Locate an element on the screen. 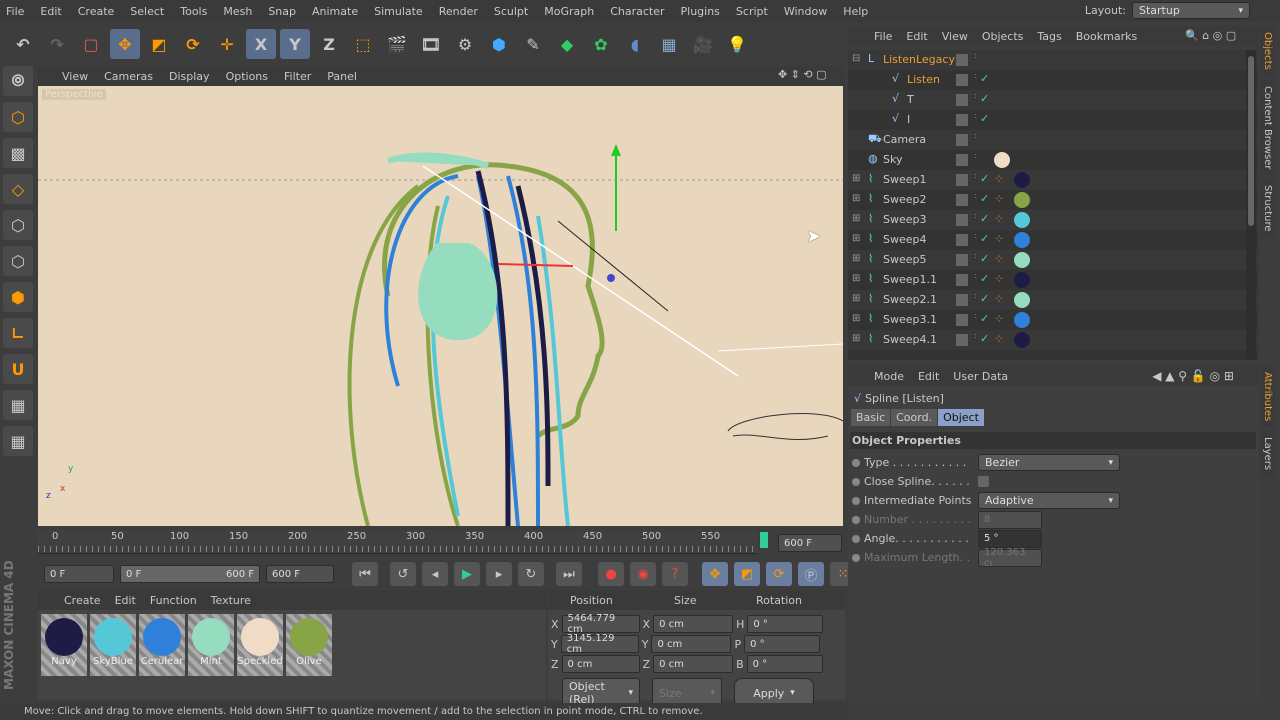 This screenshot has height=720, width=1280. side-tab-structure: Structure is located at coordinates (1267, 208).